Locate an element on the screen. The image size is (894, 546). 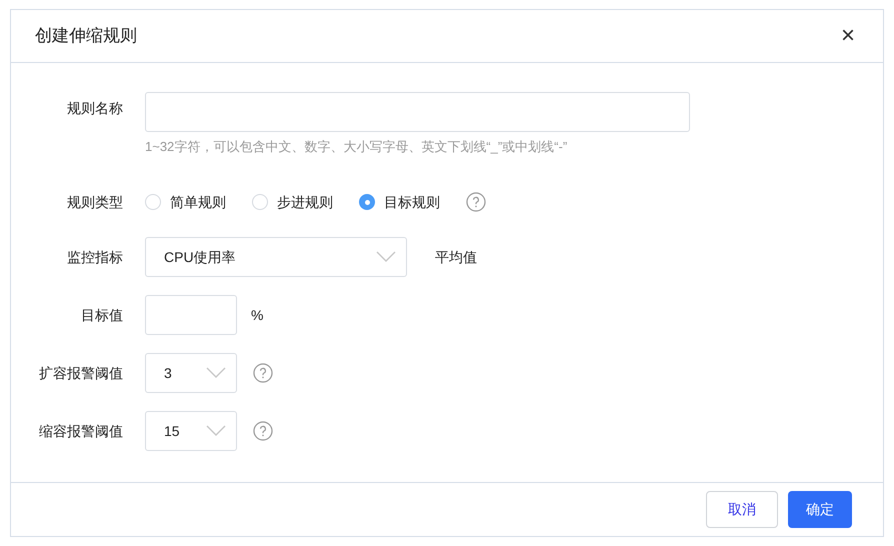
cancel-button: 取消 is located at coordinates (742, 509).